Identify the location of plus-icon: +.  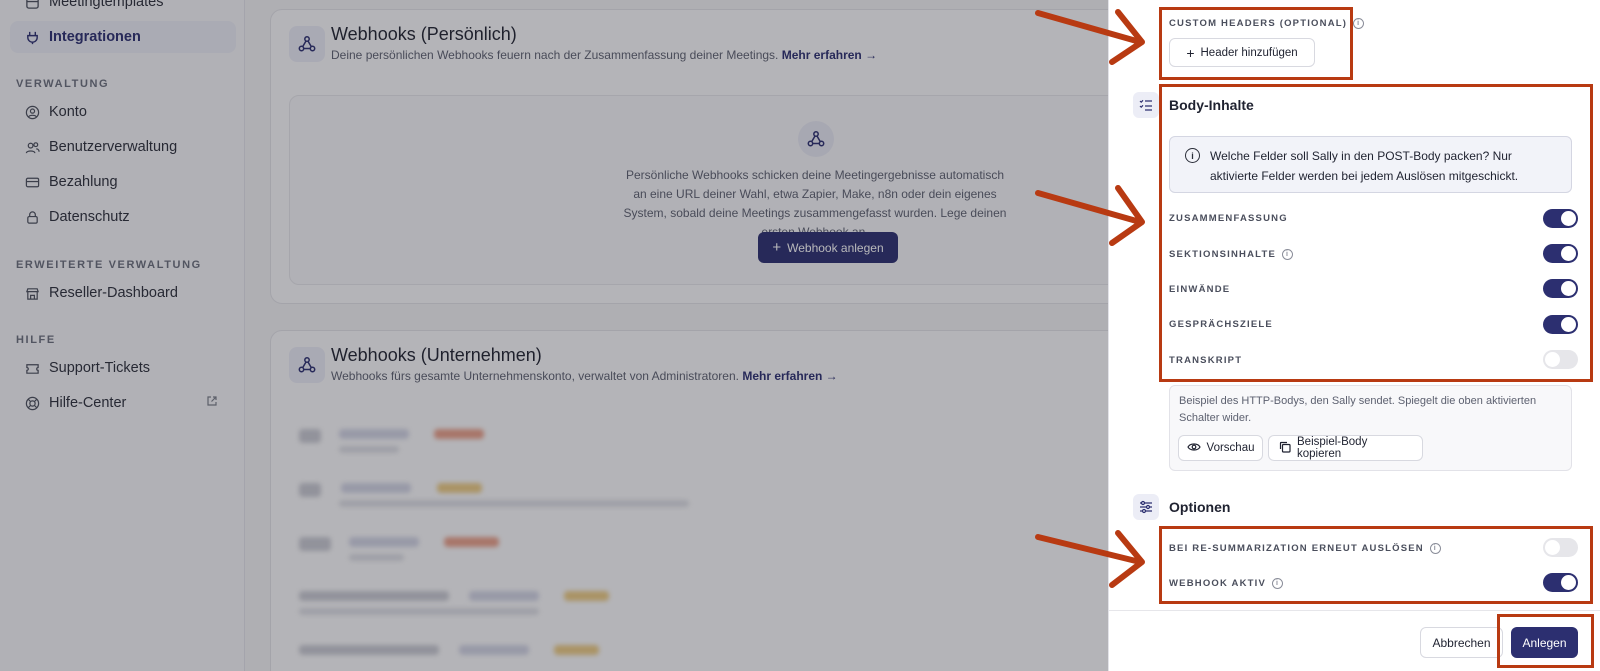
(1190, 52).